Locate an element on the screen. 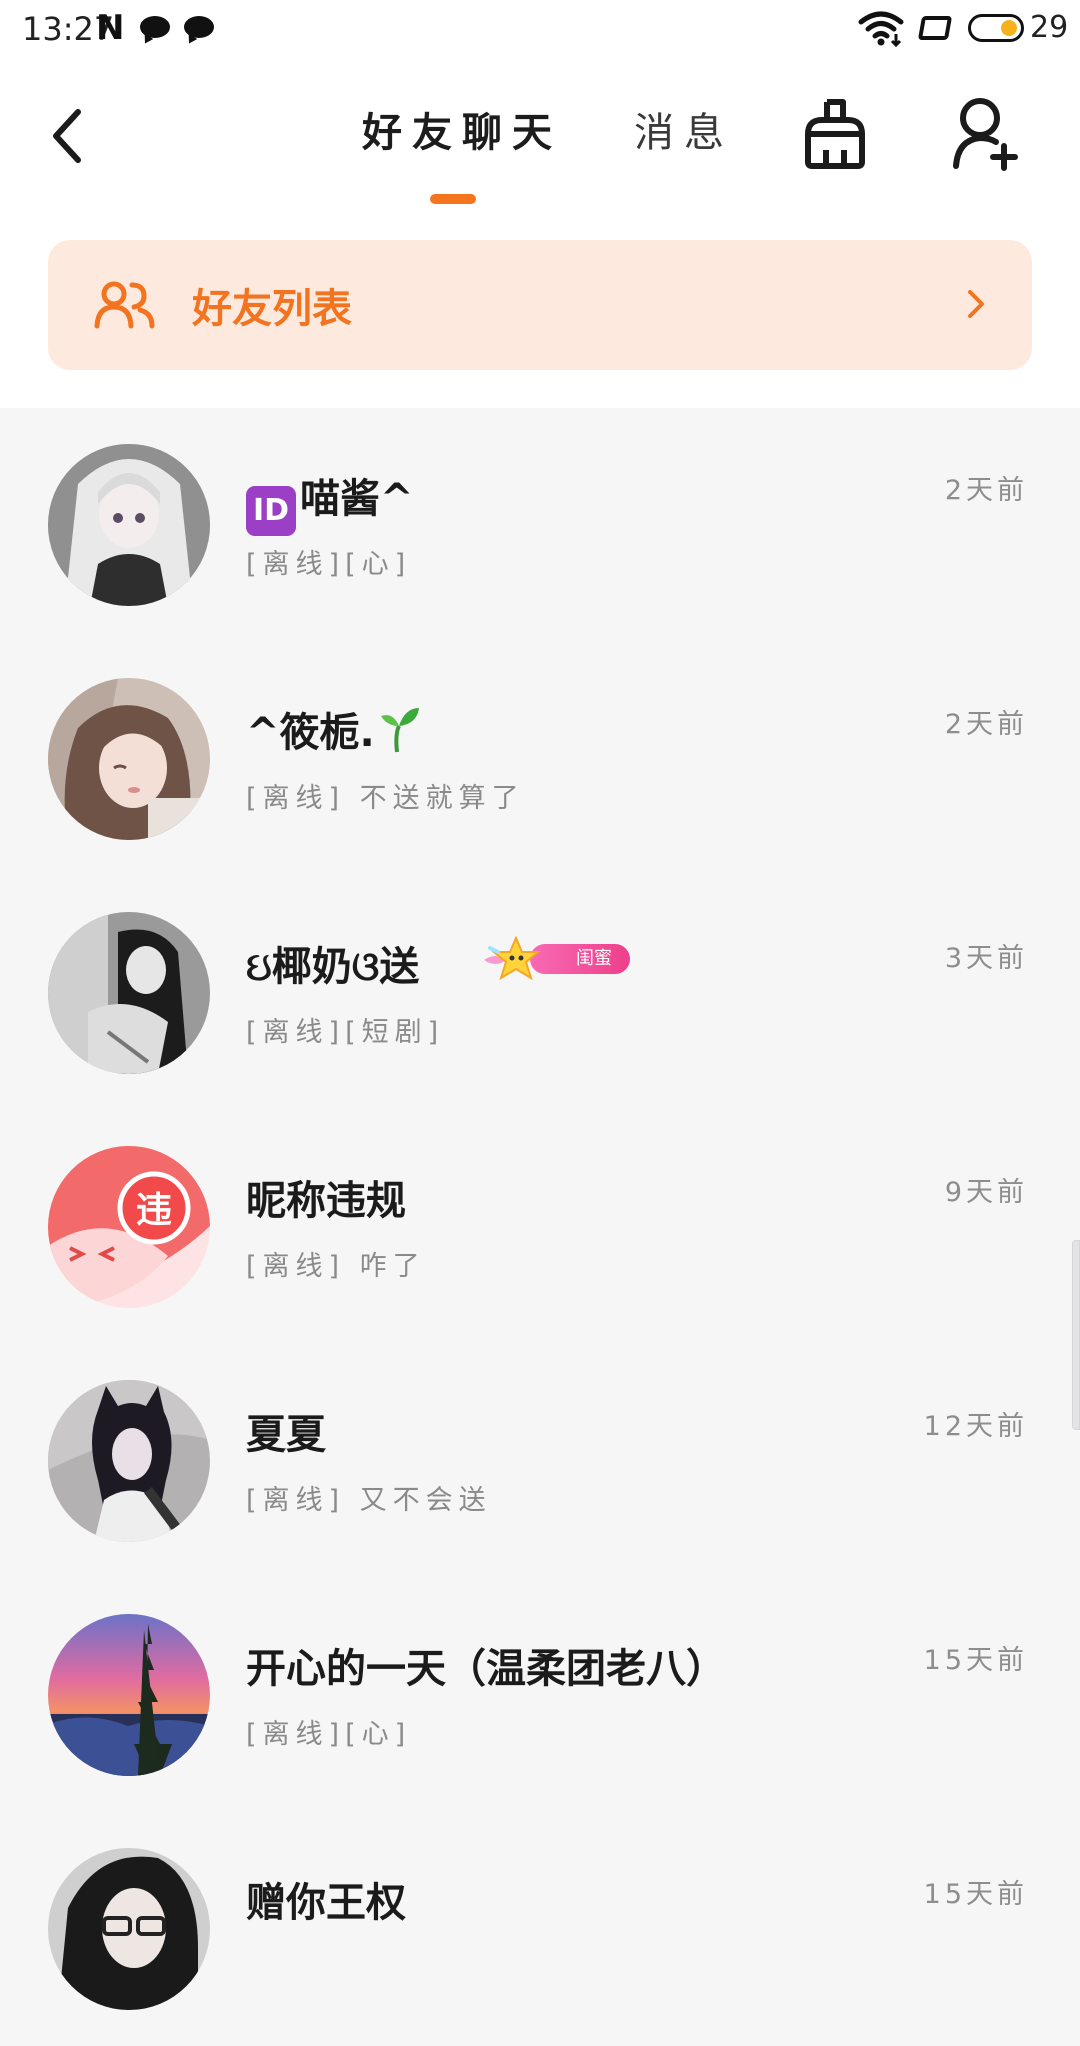 The height and width of the screenshot is (2046, 1080). clean-button is located at coordinates (835, 134).